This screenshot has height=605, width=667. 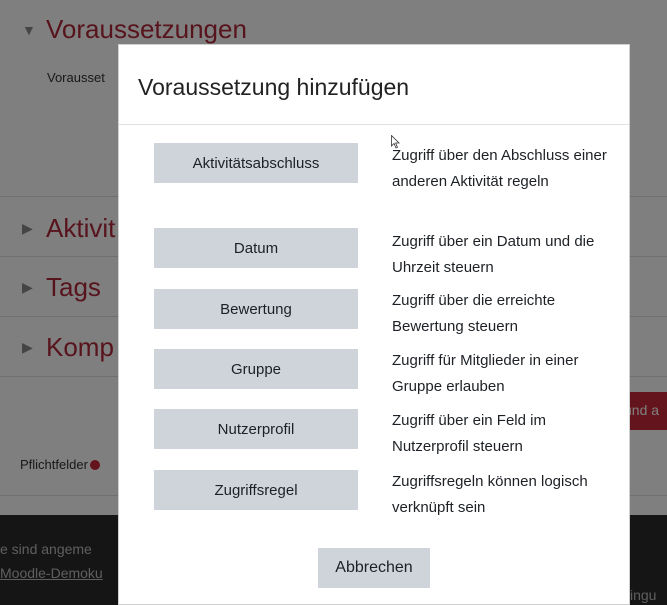 I want to click on option-datum-button: Datum, so click(x=256, y=248).